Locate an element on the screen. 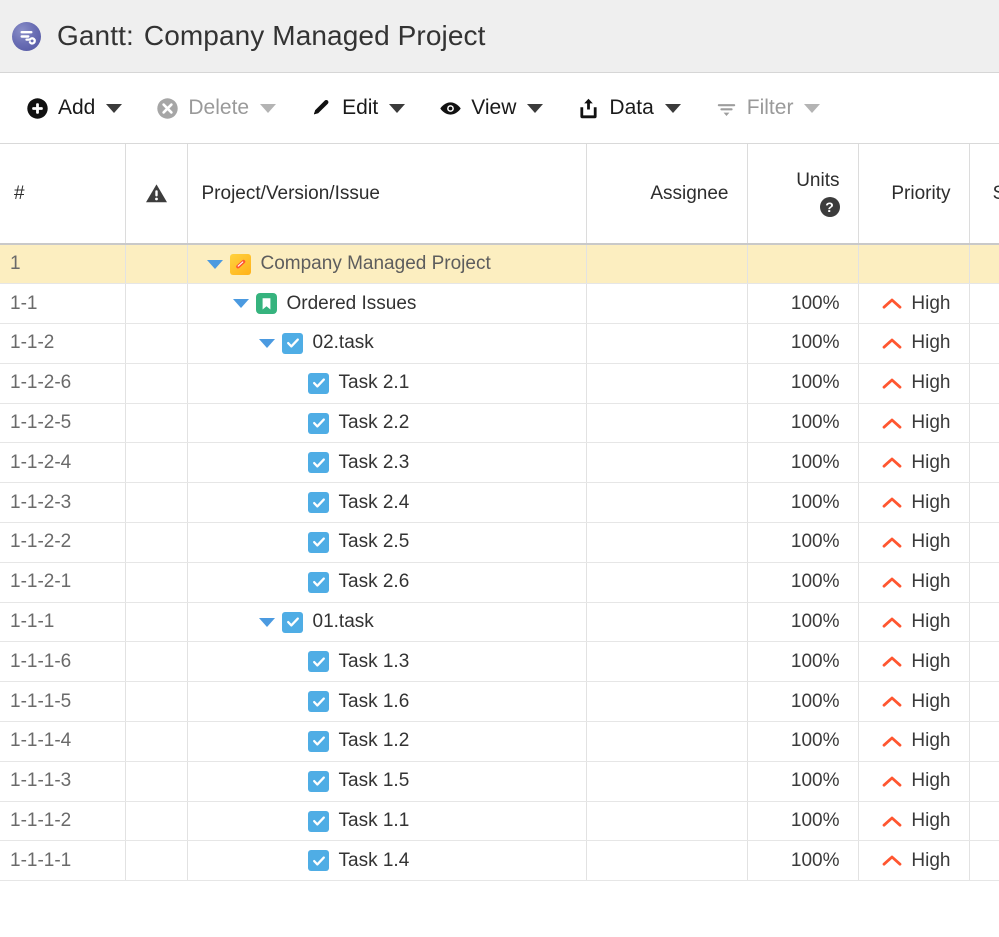  cell-name: Task 2.4 is located at coordinates (387, 503).